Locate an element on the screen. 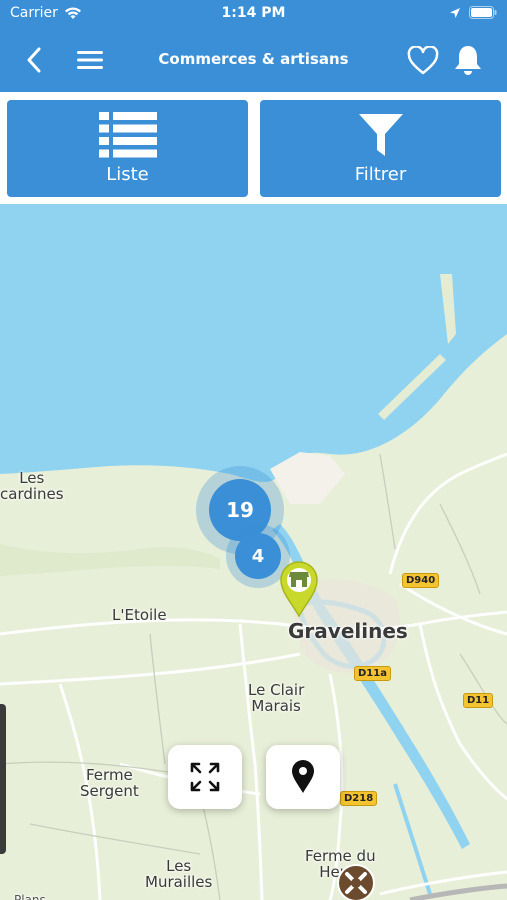 Image resolution: width=507 pixels, height=900 pixels. map-pin-icon is located at coordinates (303, 776).